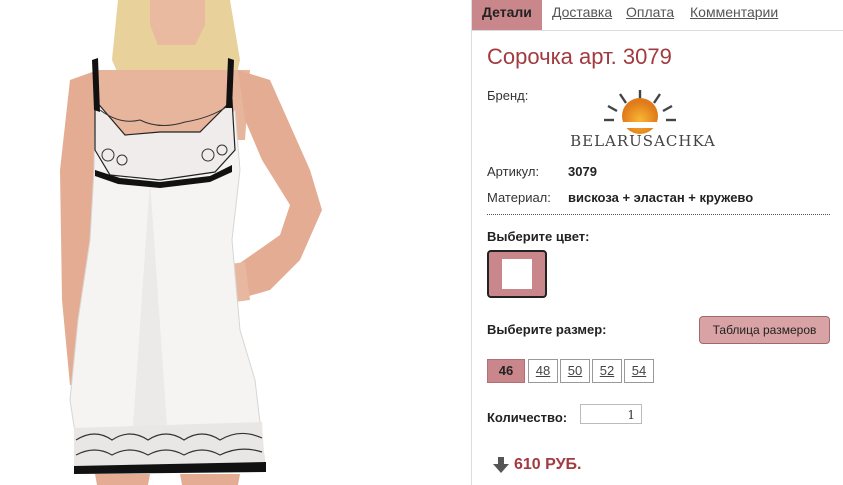  I want to click on divider-dotted, so click(658, 214).